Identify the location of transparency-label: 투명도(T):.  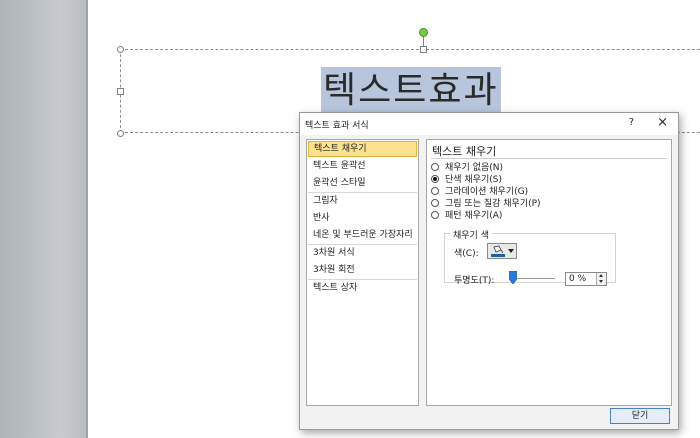
(474, 281).